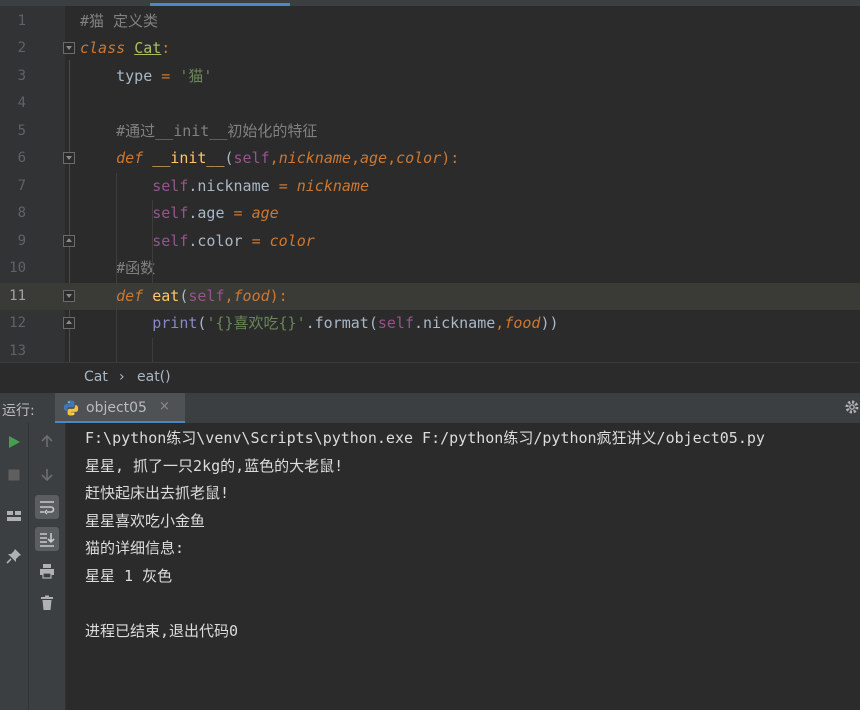  Describe the element at coordinates (430, 377) in the screenshot. I see `breadcrumb: Cat › eat()` at that location.